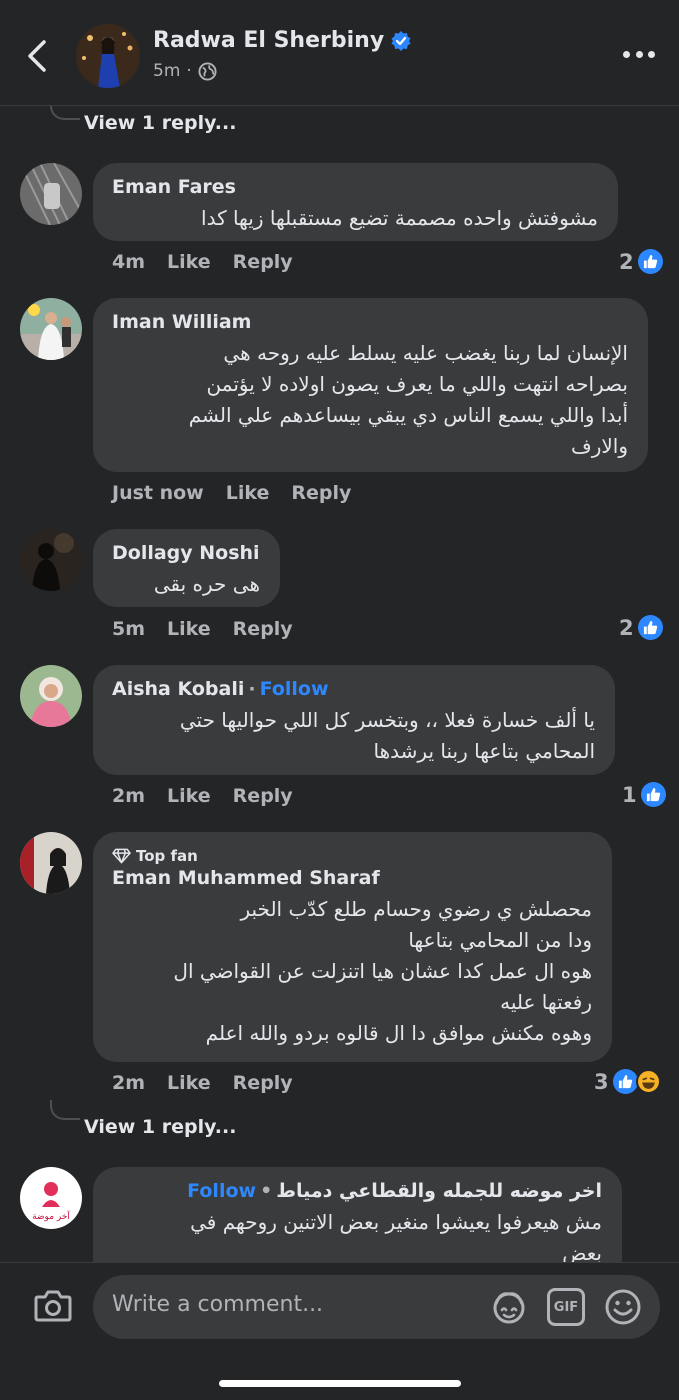  I want to click on avatar-logo-text: آخر موضة, so click(51, 1216).